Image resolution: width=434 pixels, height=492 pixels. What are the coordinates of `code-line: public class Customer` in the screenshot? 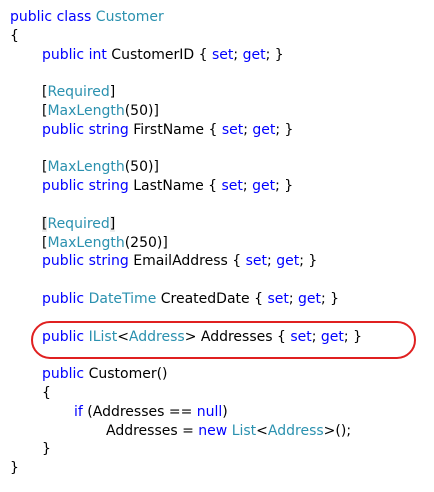 It's located at (222, 17).